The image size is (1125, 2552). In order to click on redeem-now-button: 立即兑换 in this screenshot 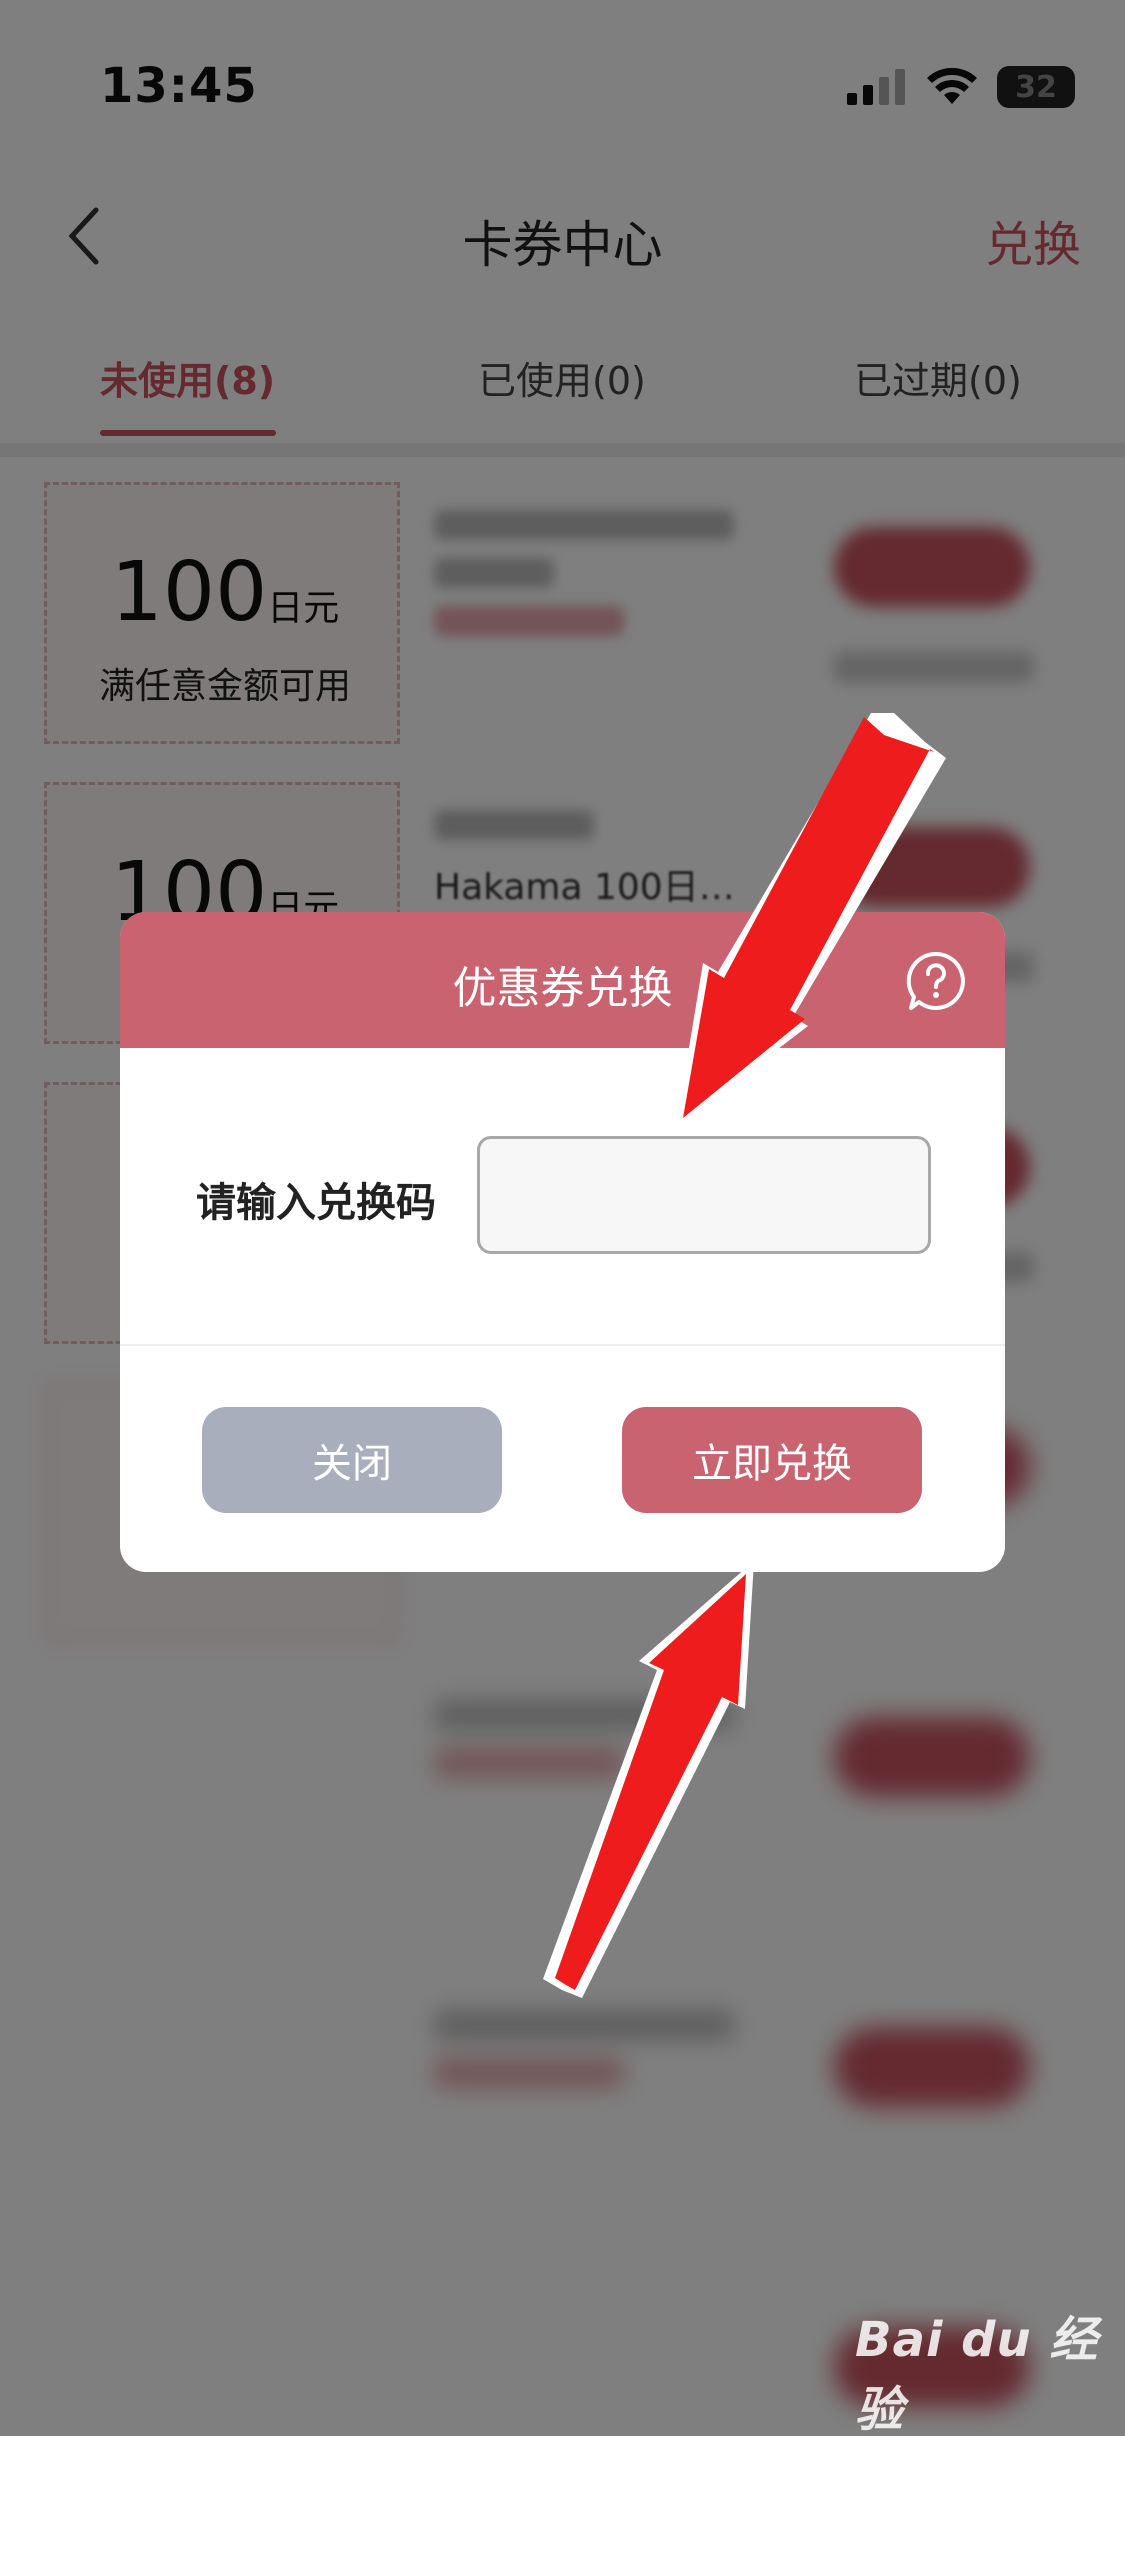, I will do `click(772, 1460)`.